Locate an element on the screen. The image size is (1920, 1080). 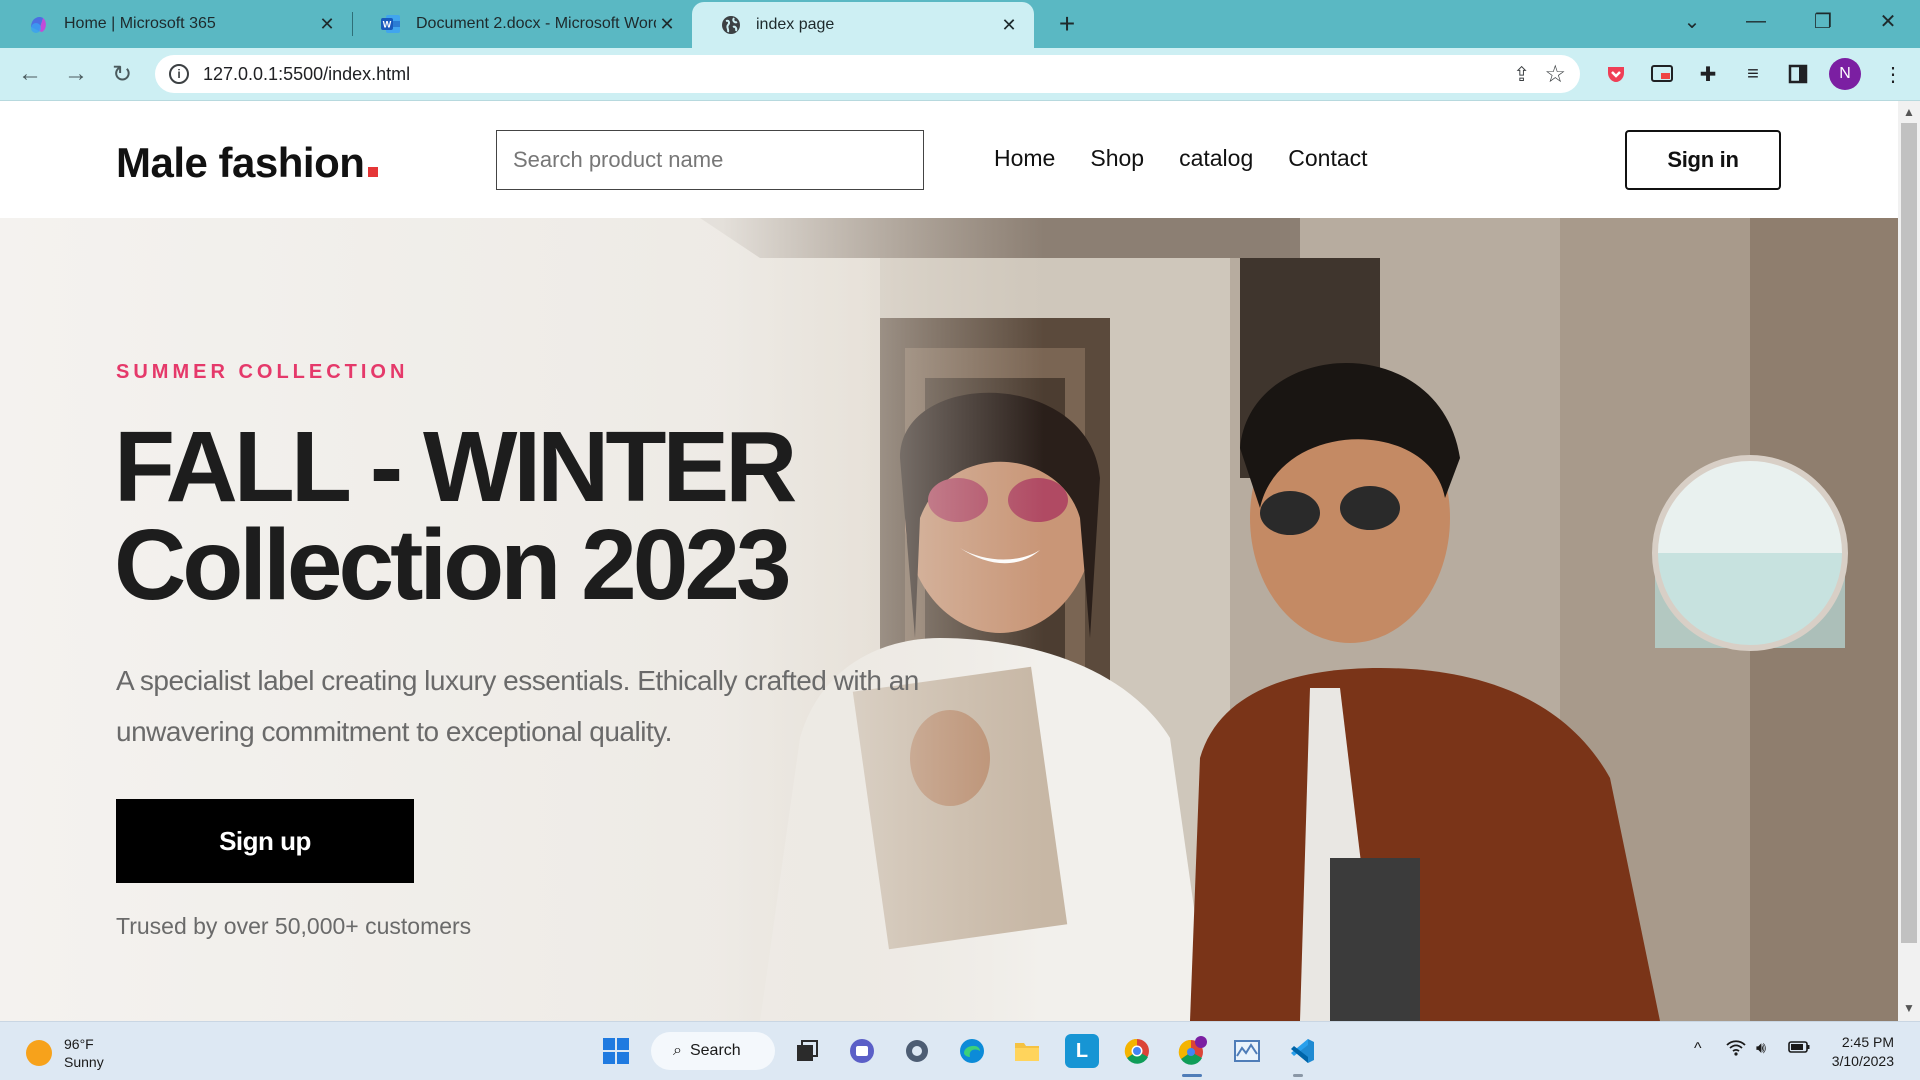
app-l-icon: L is located at coordinates (1082, 1051).